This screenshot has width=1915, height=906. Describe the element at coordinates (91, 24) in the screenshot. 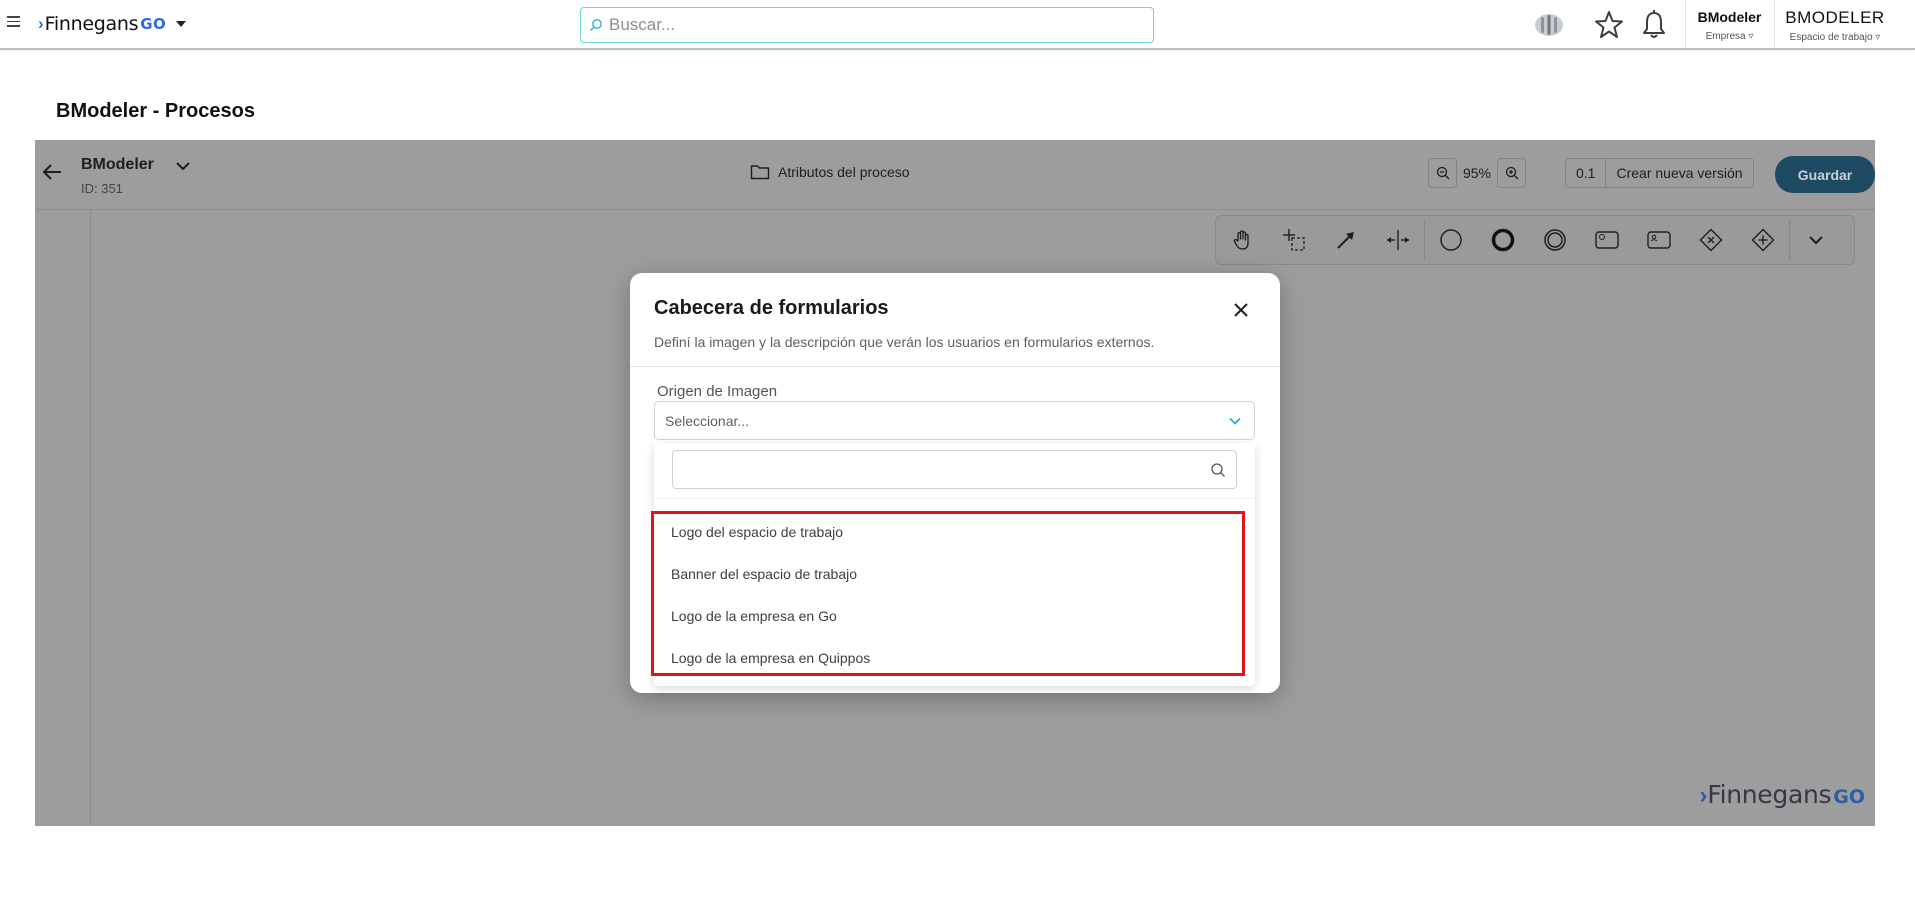

I see `brand-name: Finnegans` at that location.